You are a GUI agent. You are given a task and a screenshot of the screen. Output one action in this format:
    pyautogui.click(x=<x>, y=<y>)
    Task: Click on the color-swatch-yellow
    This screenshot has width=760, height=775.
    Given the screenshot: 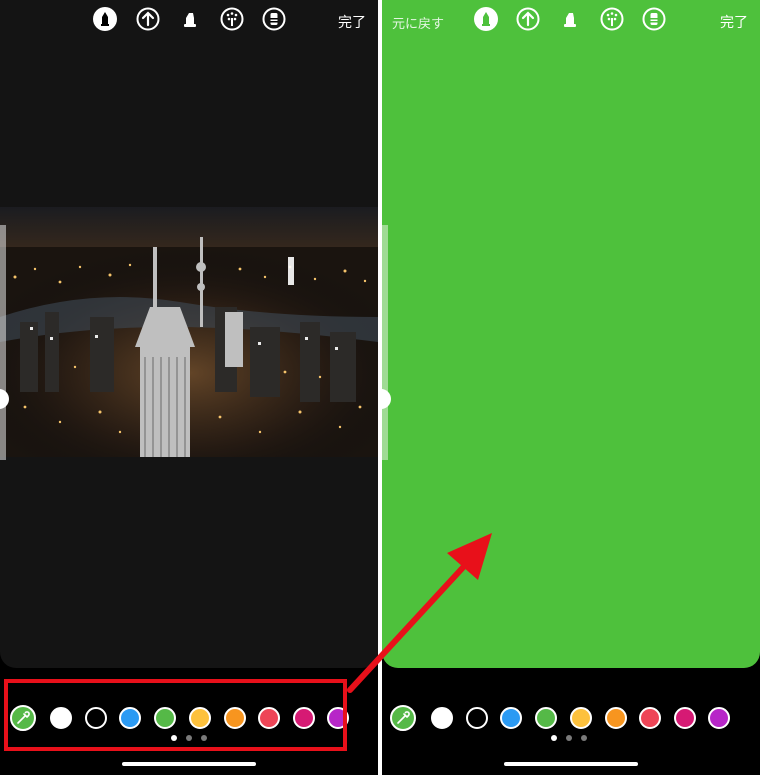 What is the action you would take?
    pyautogui.click(x=581, y=718)
    